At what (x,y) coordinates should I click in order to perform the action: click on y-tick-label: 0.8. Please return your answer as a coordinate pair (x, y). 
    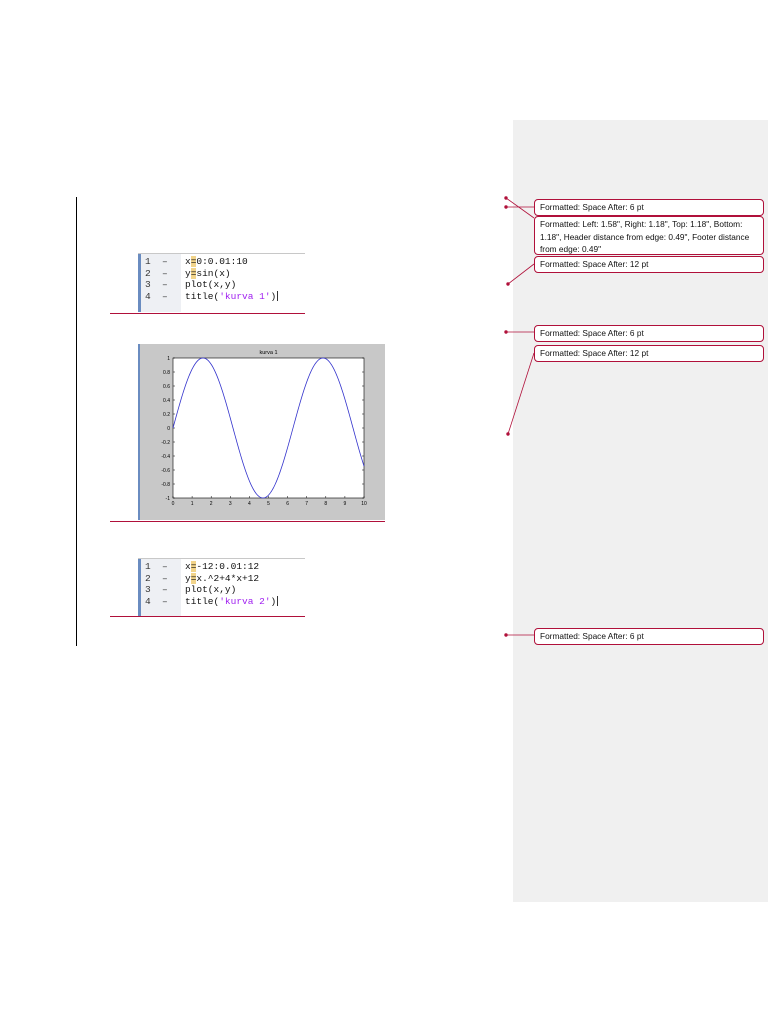
    Looking at the image, I should click on (166, 373).